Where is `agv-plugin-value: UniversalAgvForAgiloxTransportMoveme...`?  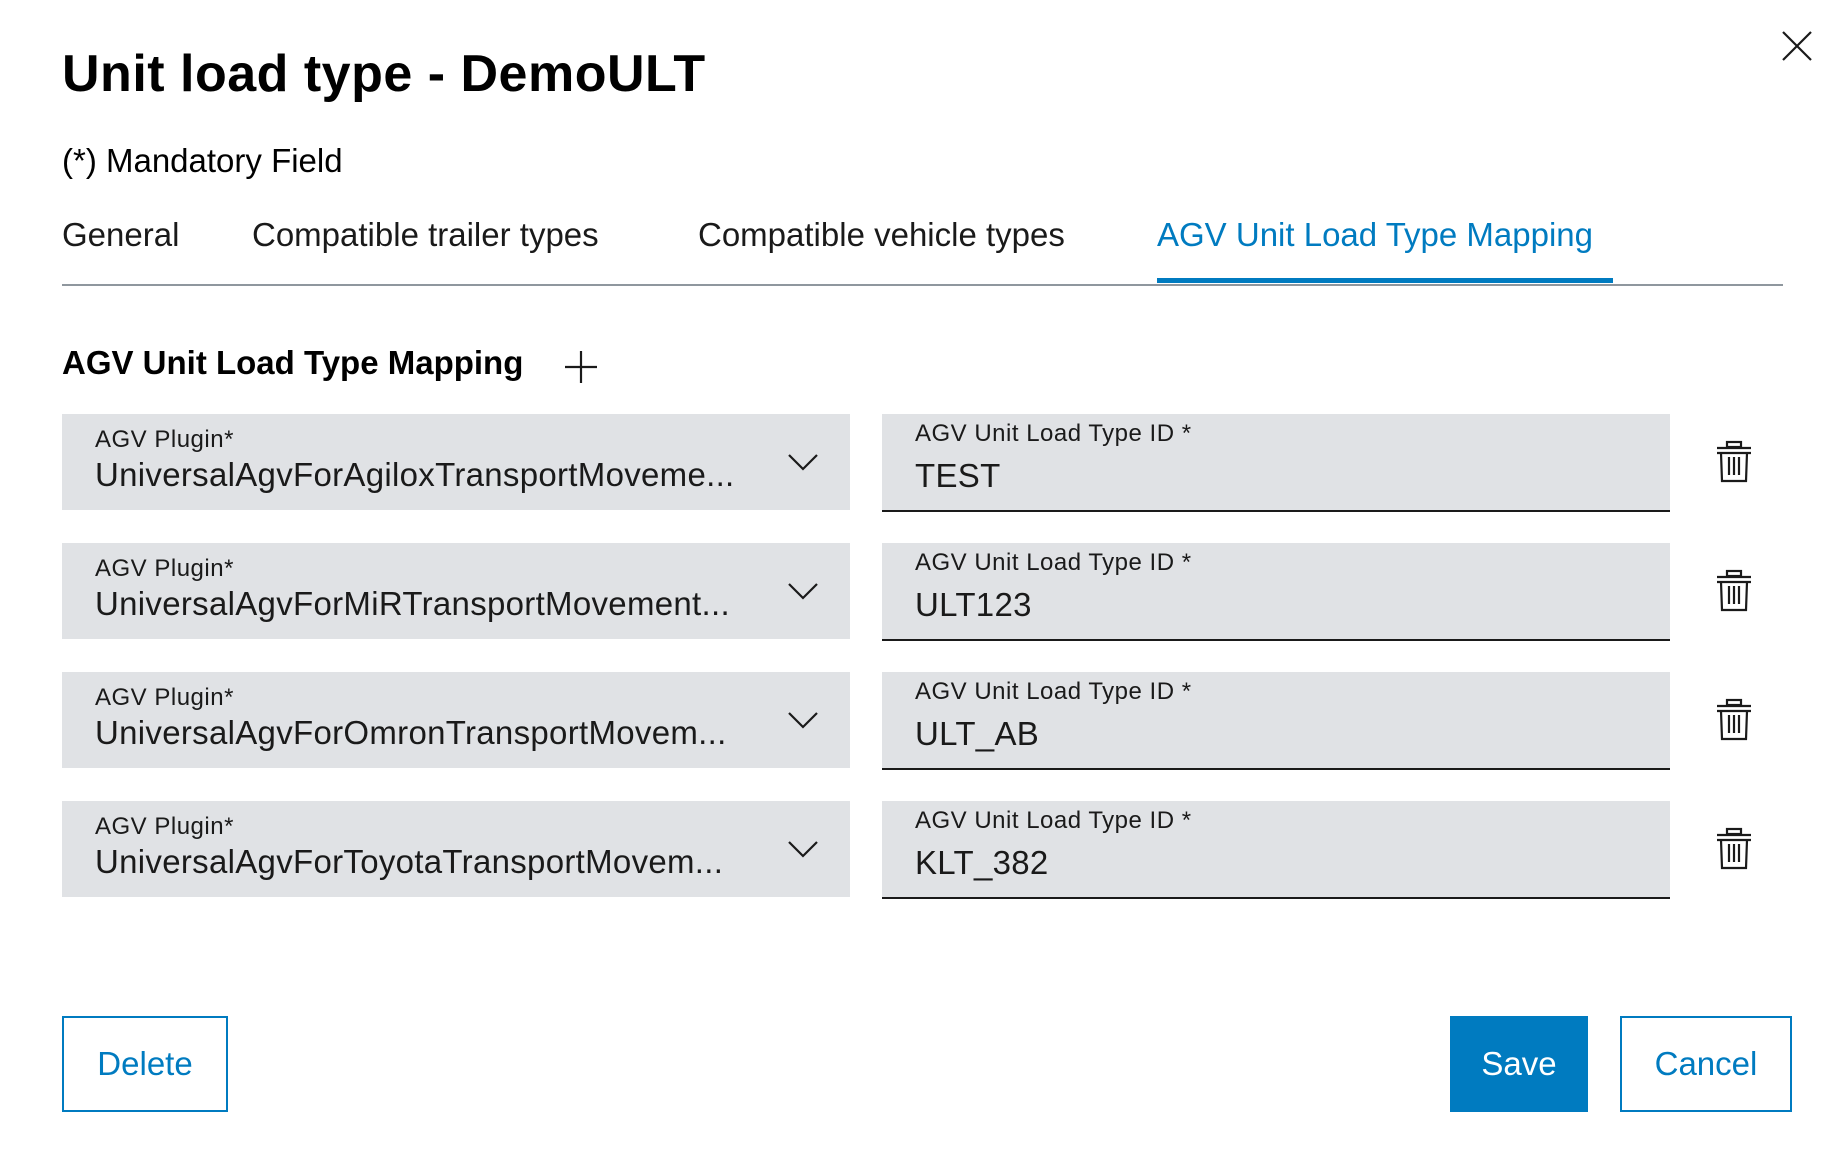 agv-plugin-value: UniversalAgvForAgiloxTransportMoveme... is located at coordinates (415, 474).